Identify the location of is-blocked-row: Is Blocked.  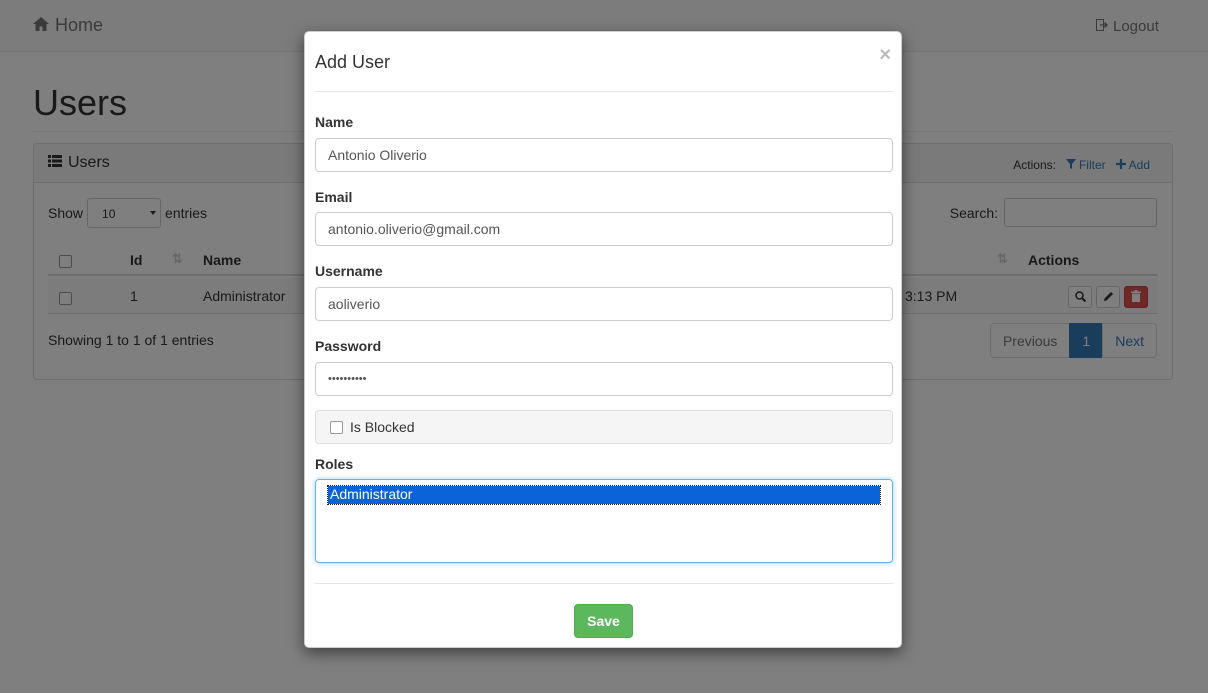
(604, 427).